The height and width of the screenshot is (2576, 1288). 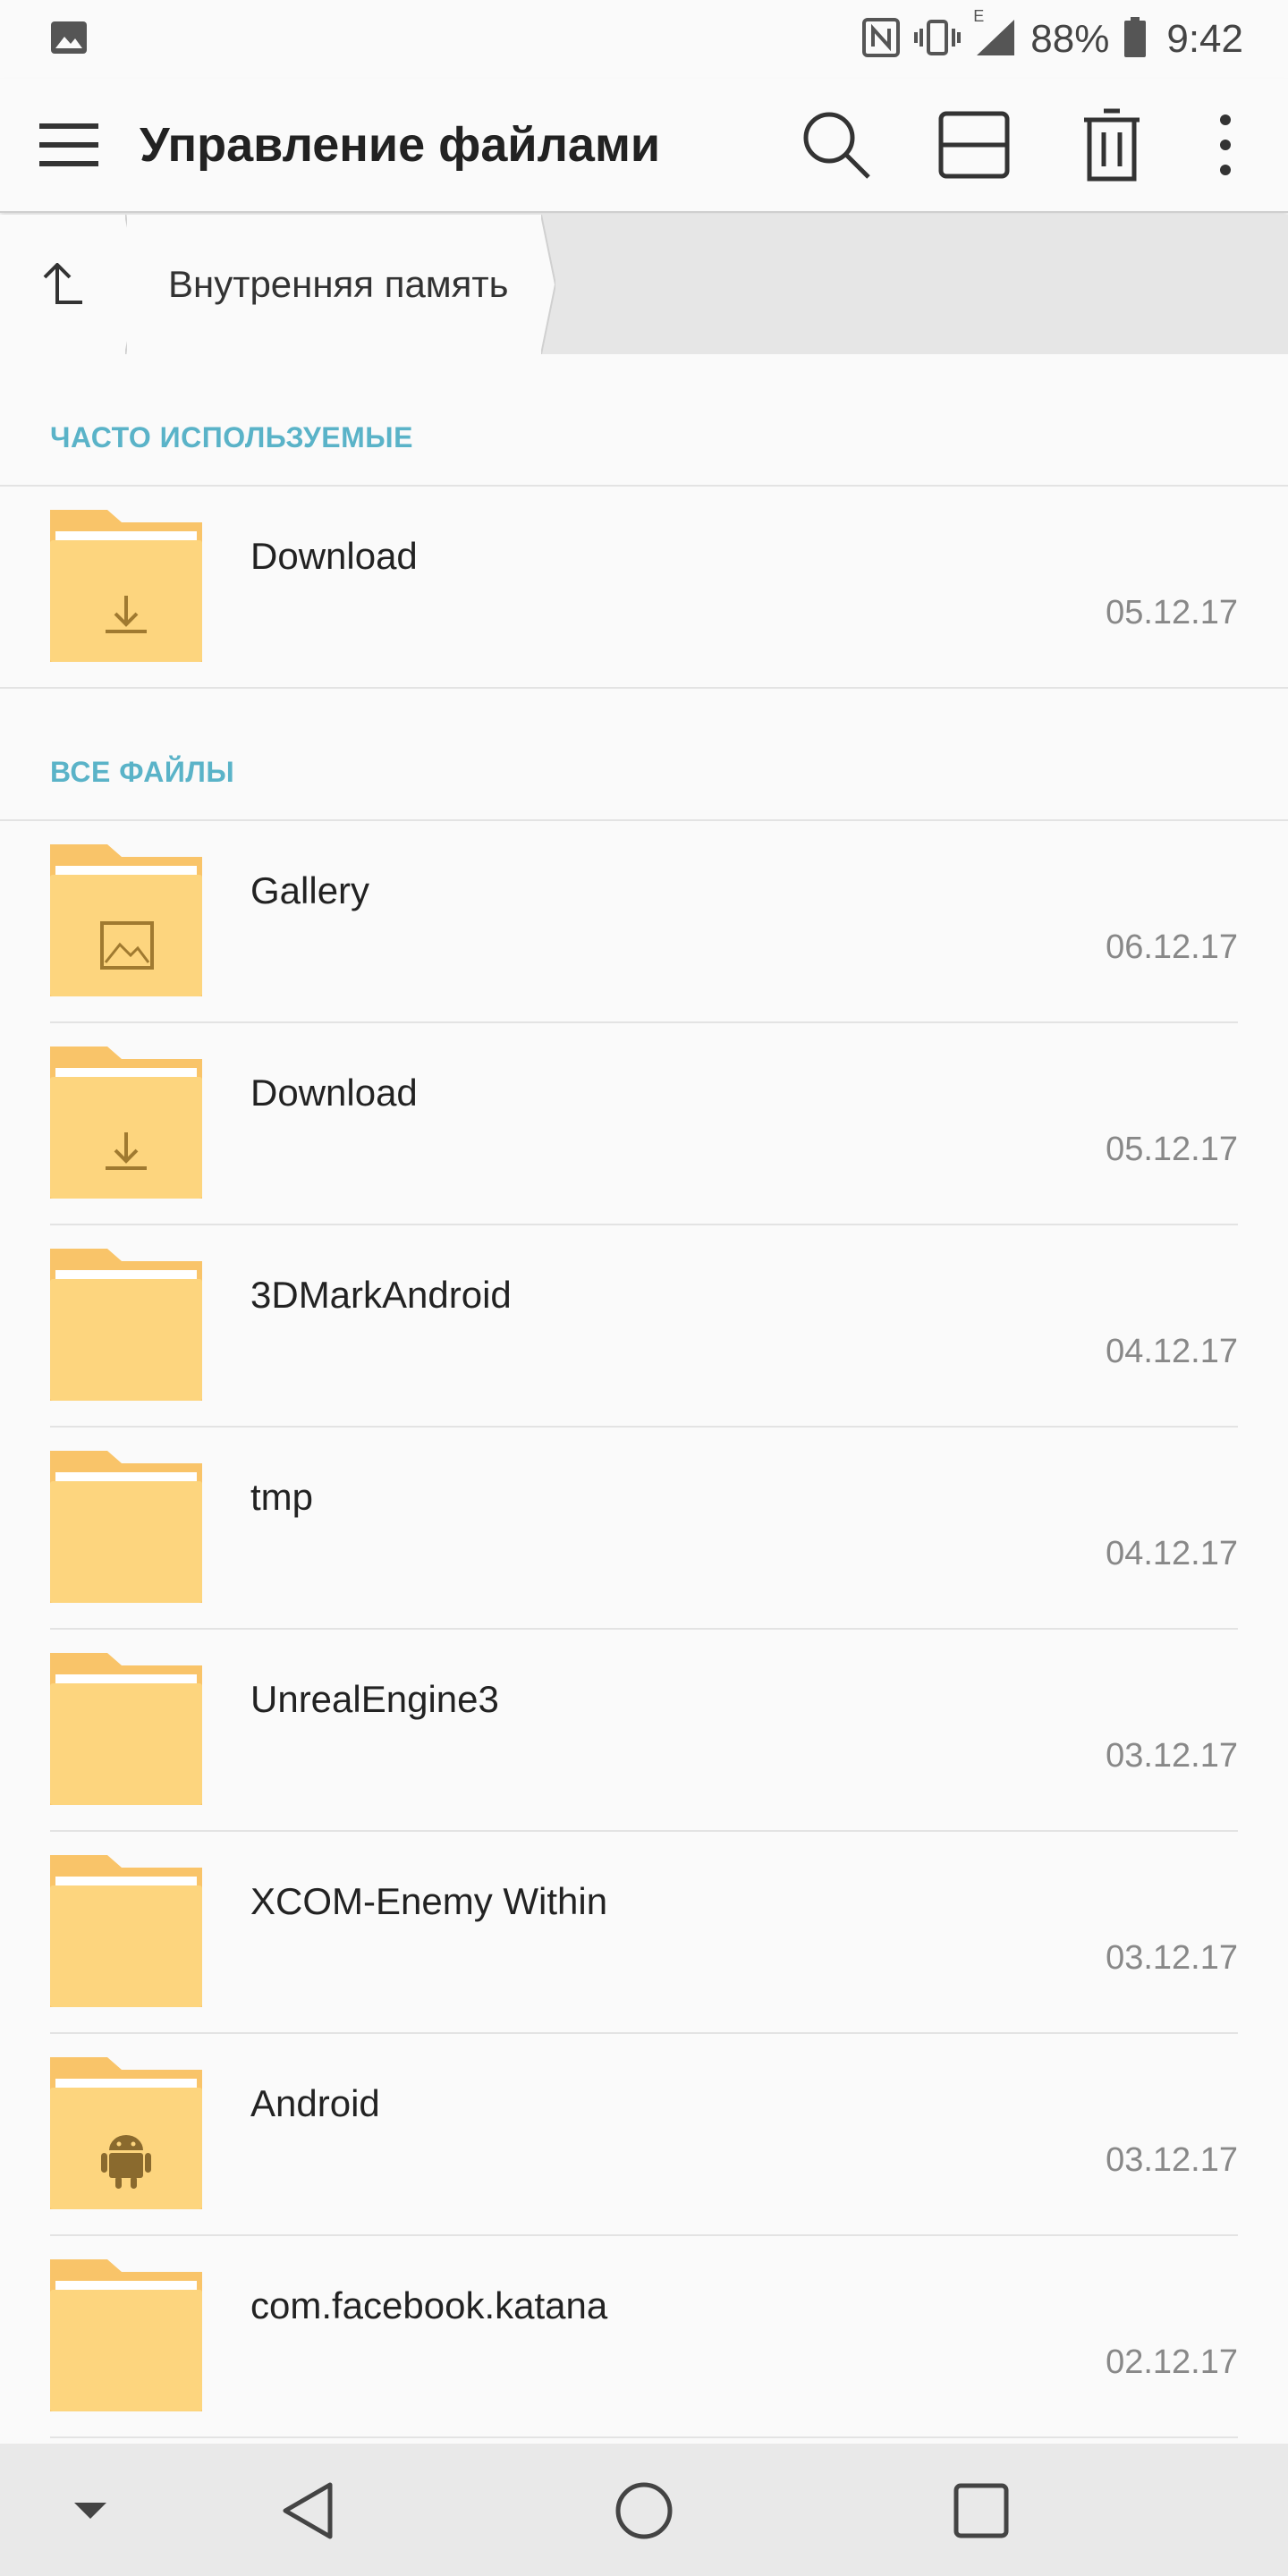 I want to click on clock: 9:42, so click(x=1204, y=39).